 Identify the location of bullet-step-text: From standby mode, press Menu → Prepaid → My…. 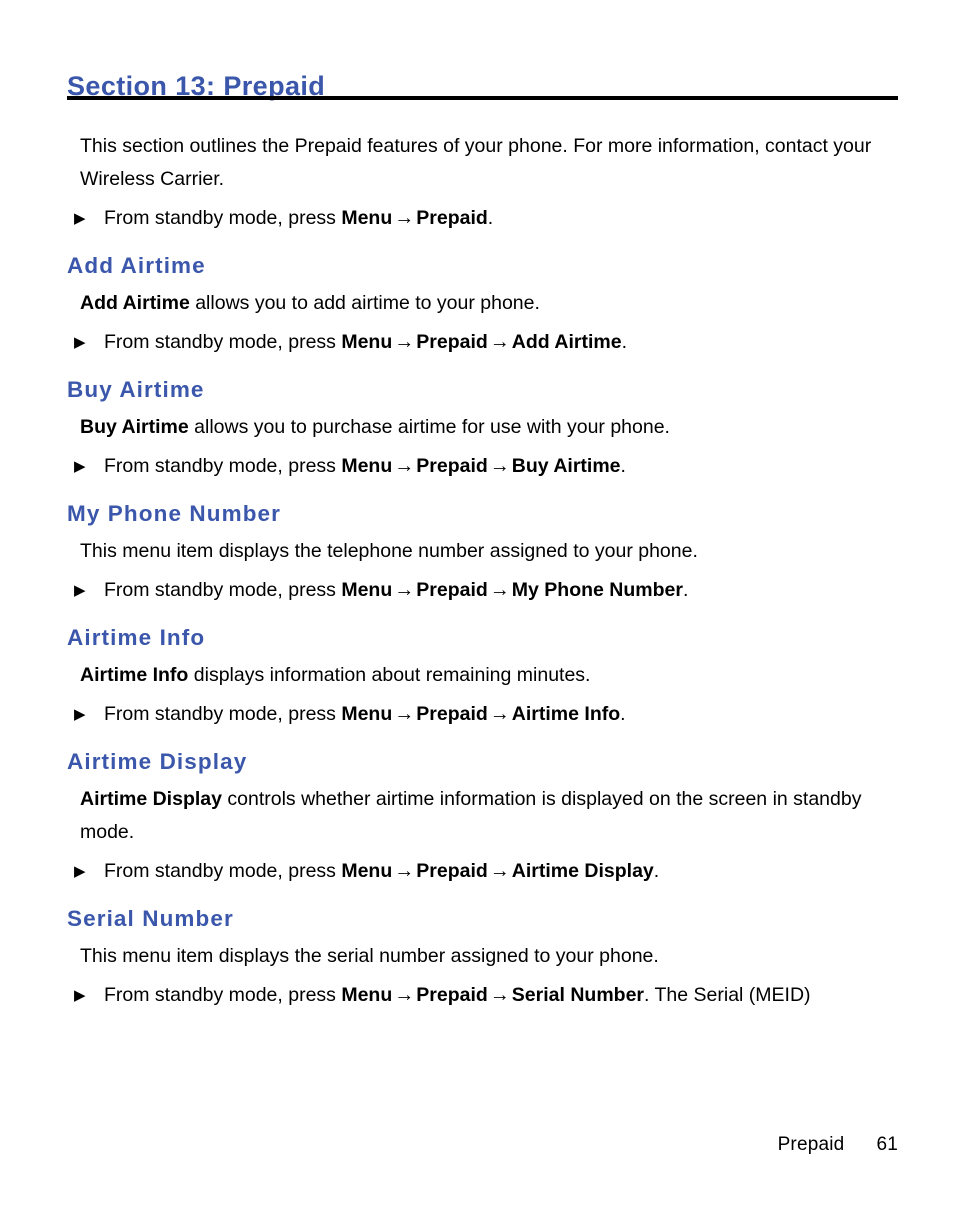
(396, 590).